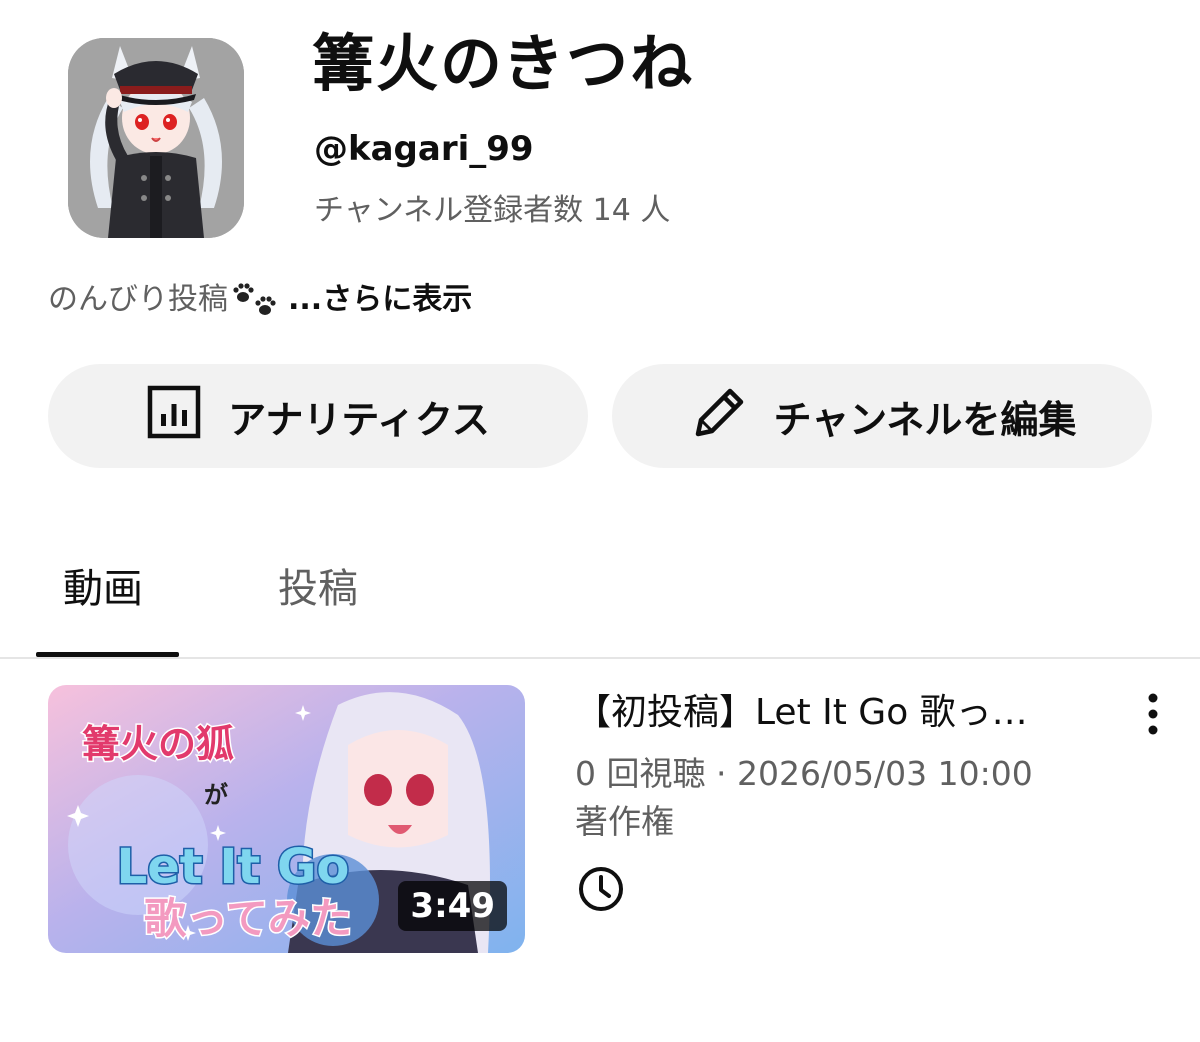 This screenshot has width=1200, height=1042. I want to click on avatar-illustration, so click(156, 138).